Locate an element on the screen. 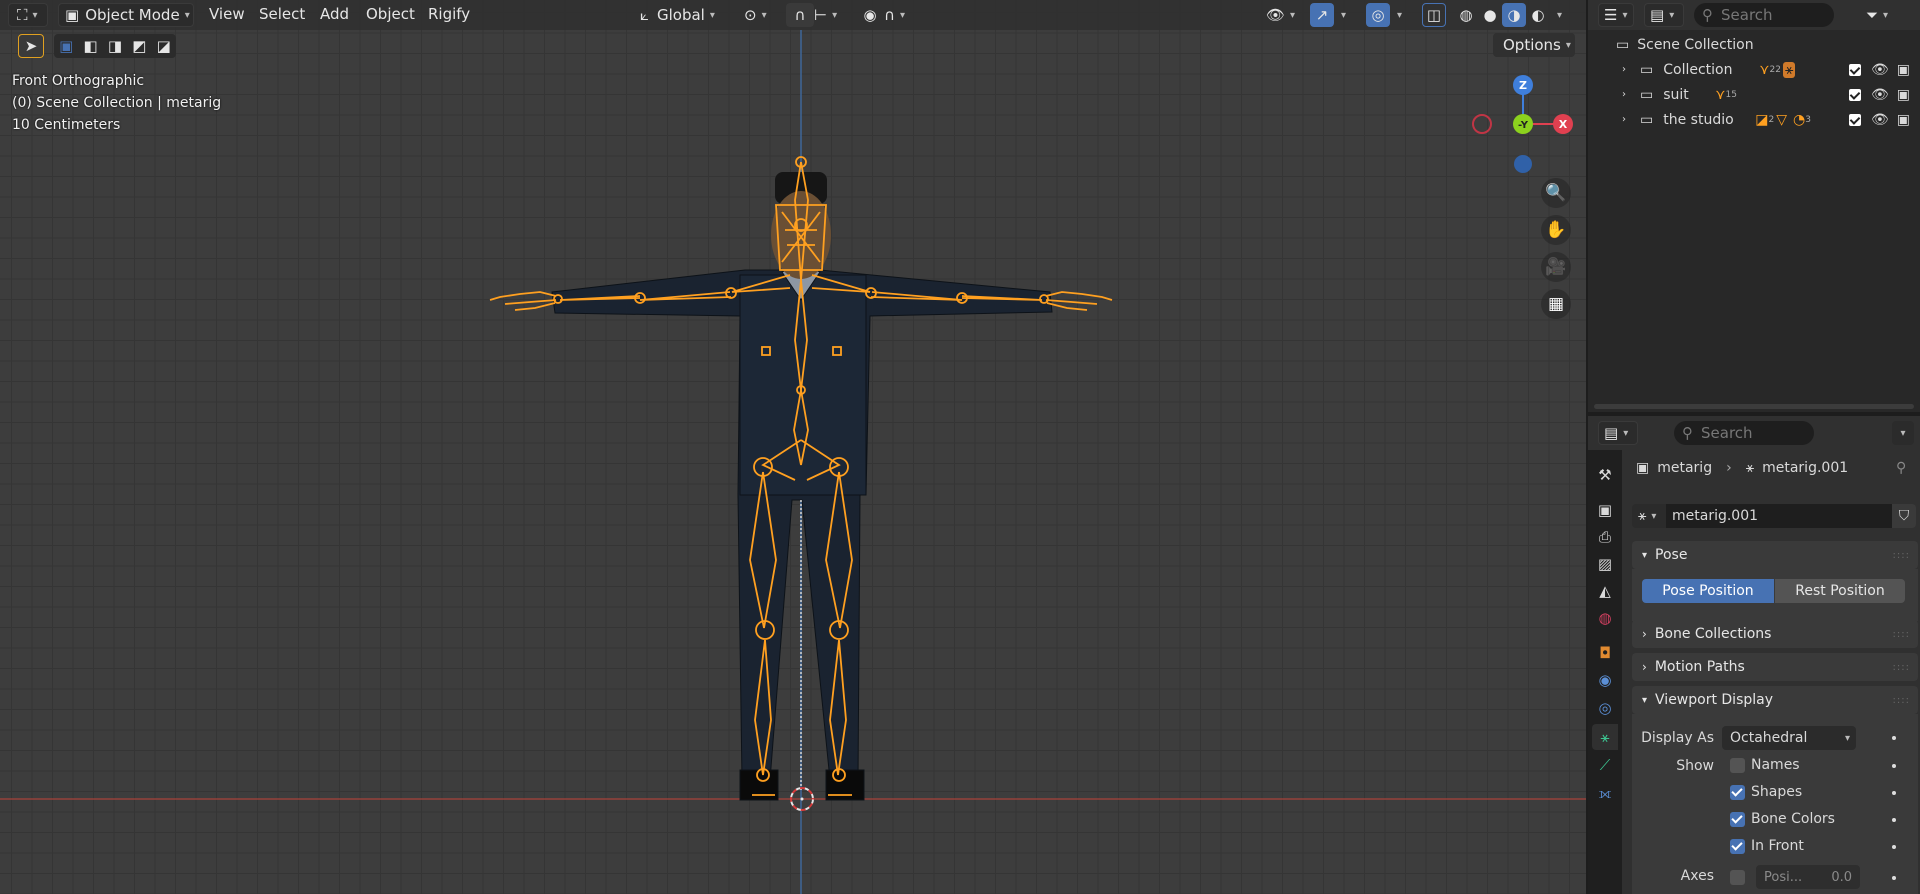 This screenshot has height=894, width=1920. fake-user-button: ⛉ is located at coordinates (1904, 516).